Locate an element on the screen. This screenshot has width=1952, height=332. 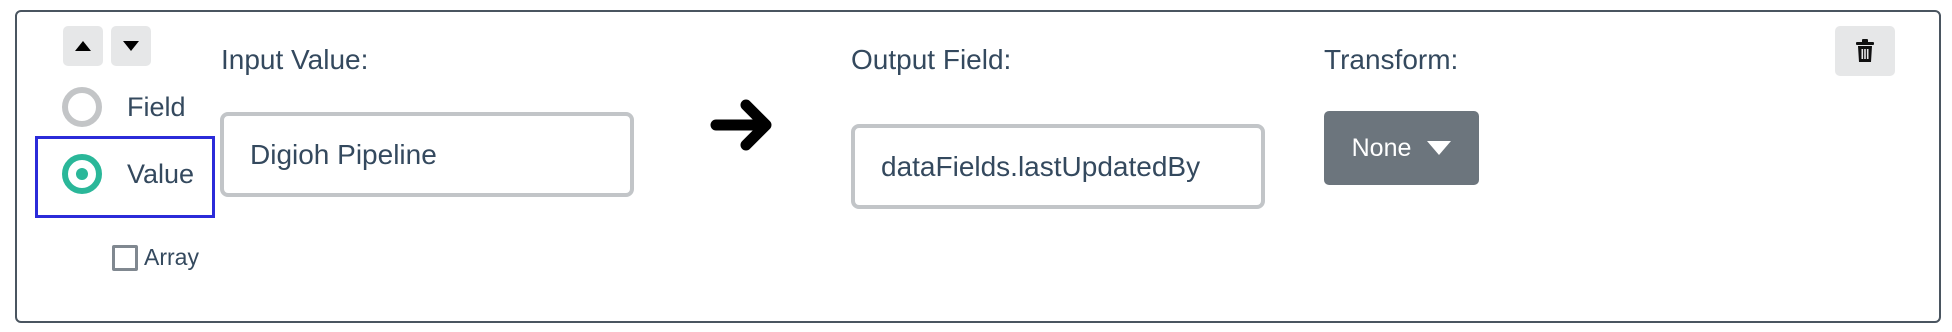
radio-unchecked-icon is located at coordinates (82, 107).